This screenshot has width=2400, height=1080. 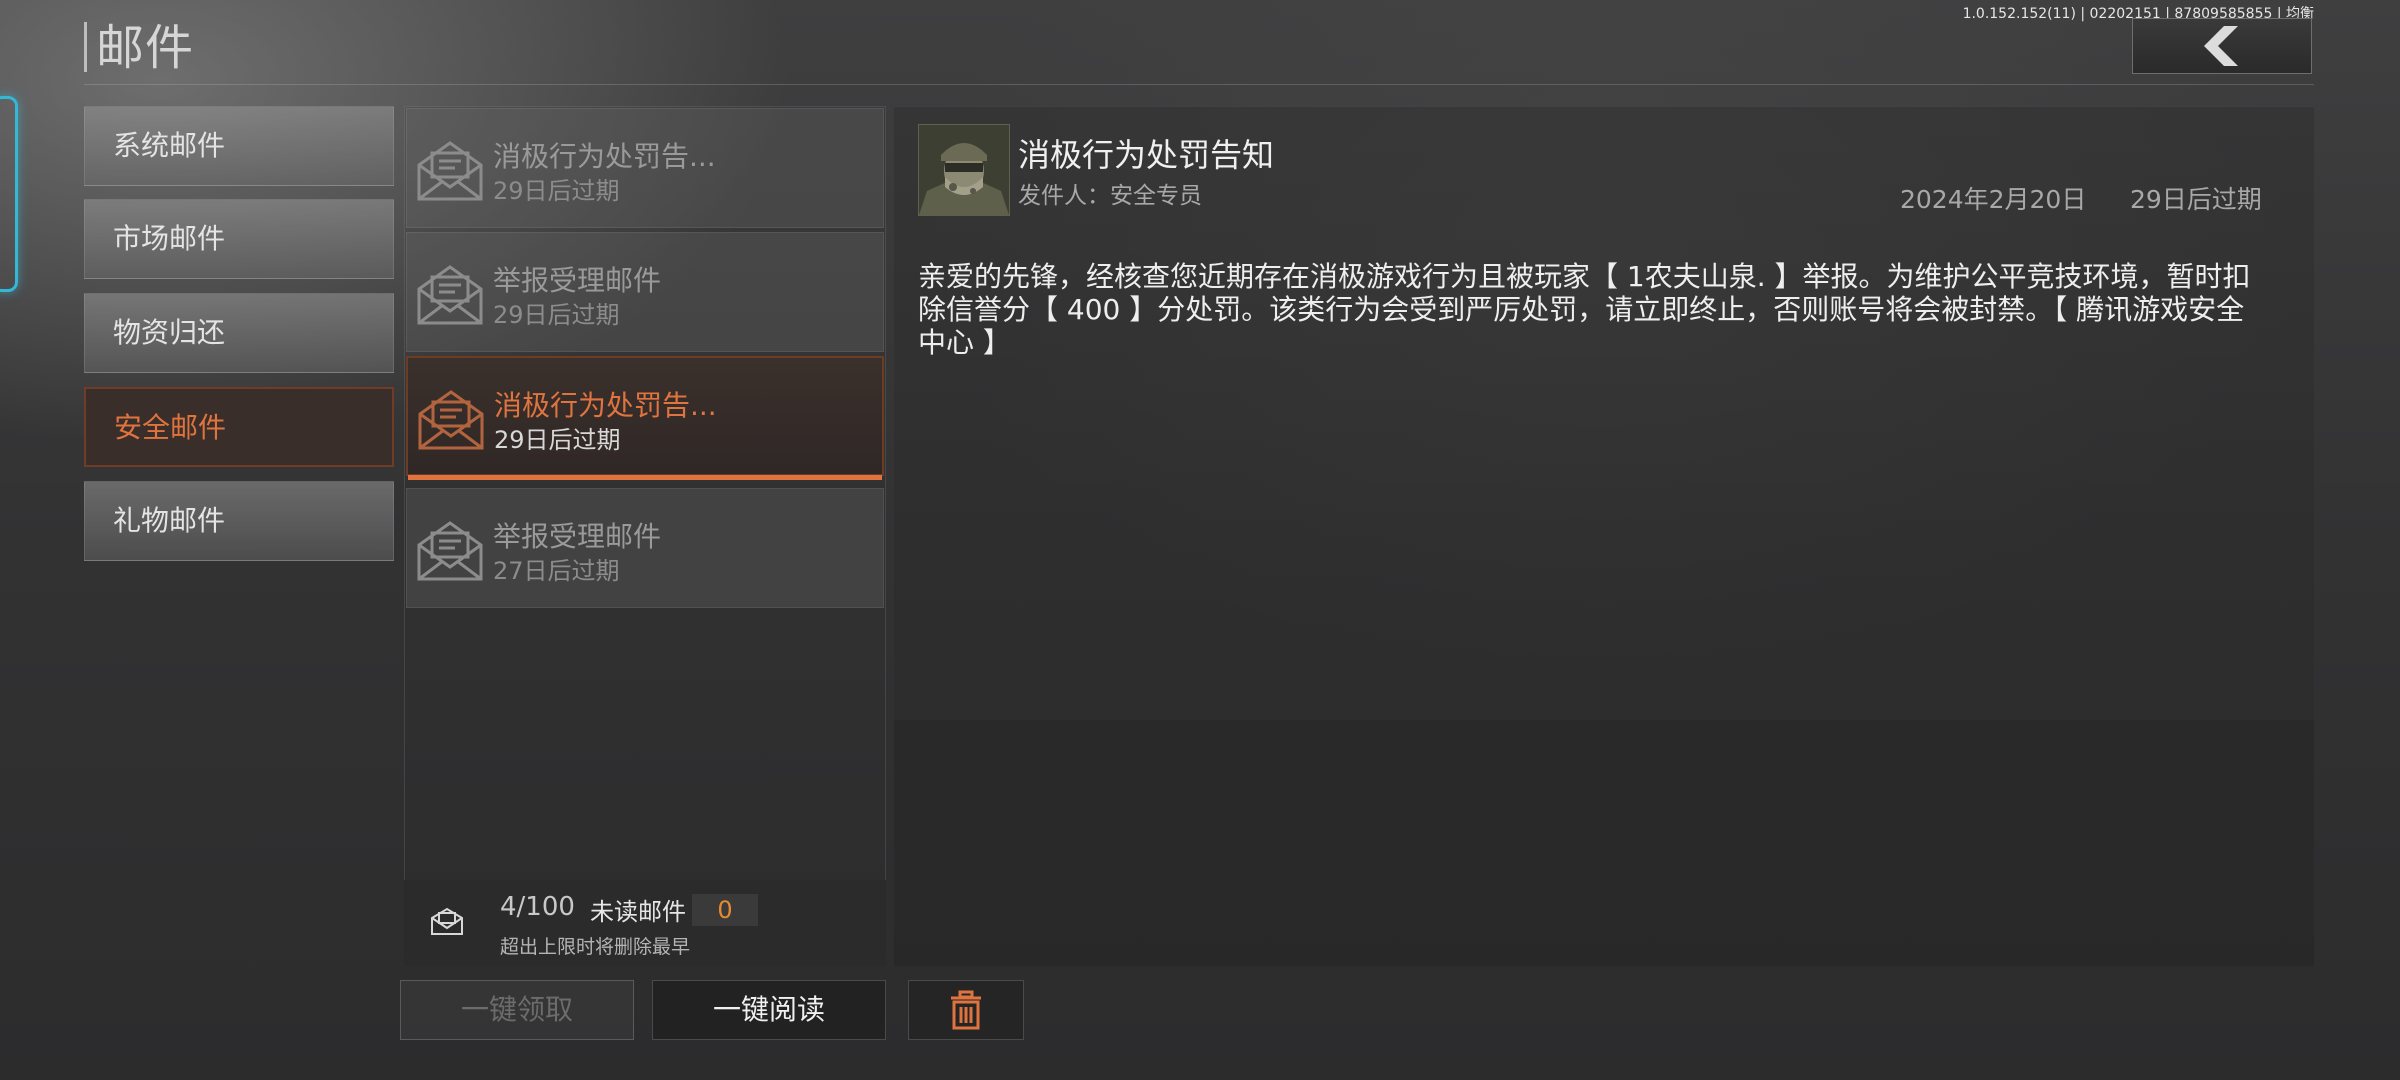 I want to click on chevron-left-icon, so click(x=2221, y=46).